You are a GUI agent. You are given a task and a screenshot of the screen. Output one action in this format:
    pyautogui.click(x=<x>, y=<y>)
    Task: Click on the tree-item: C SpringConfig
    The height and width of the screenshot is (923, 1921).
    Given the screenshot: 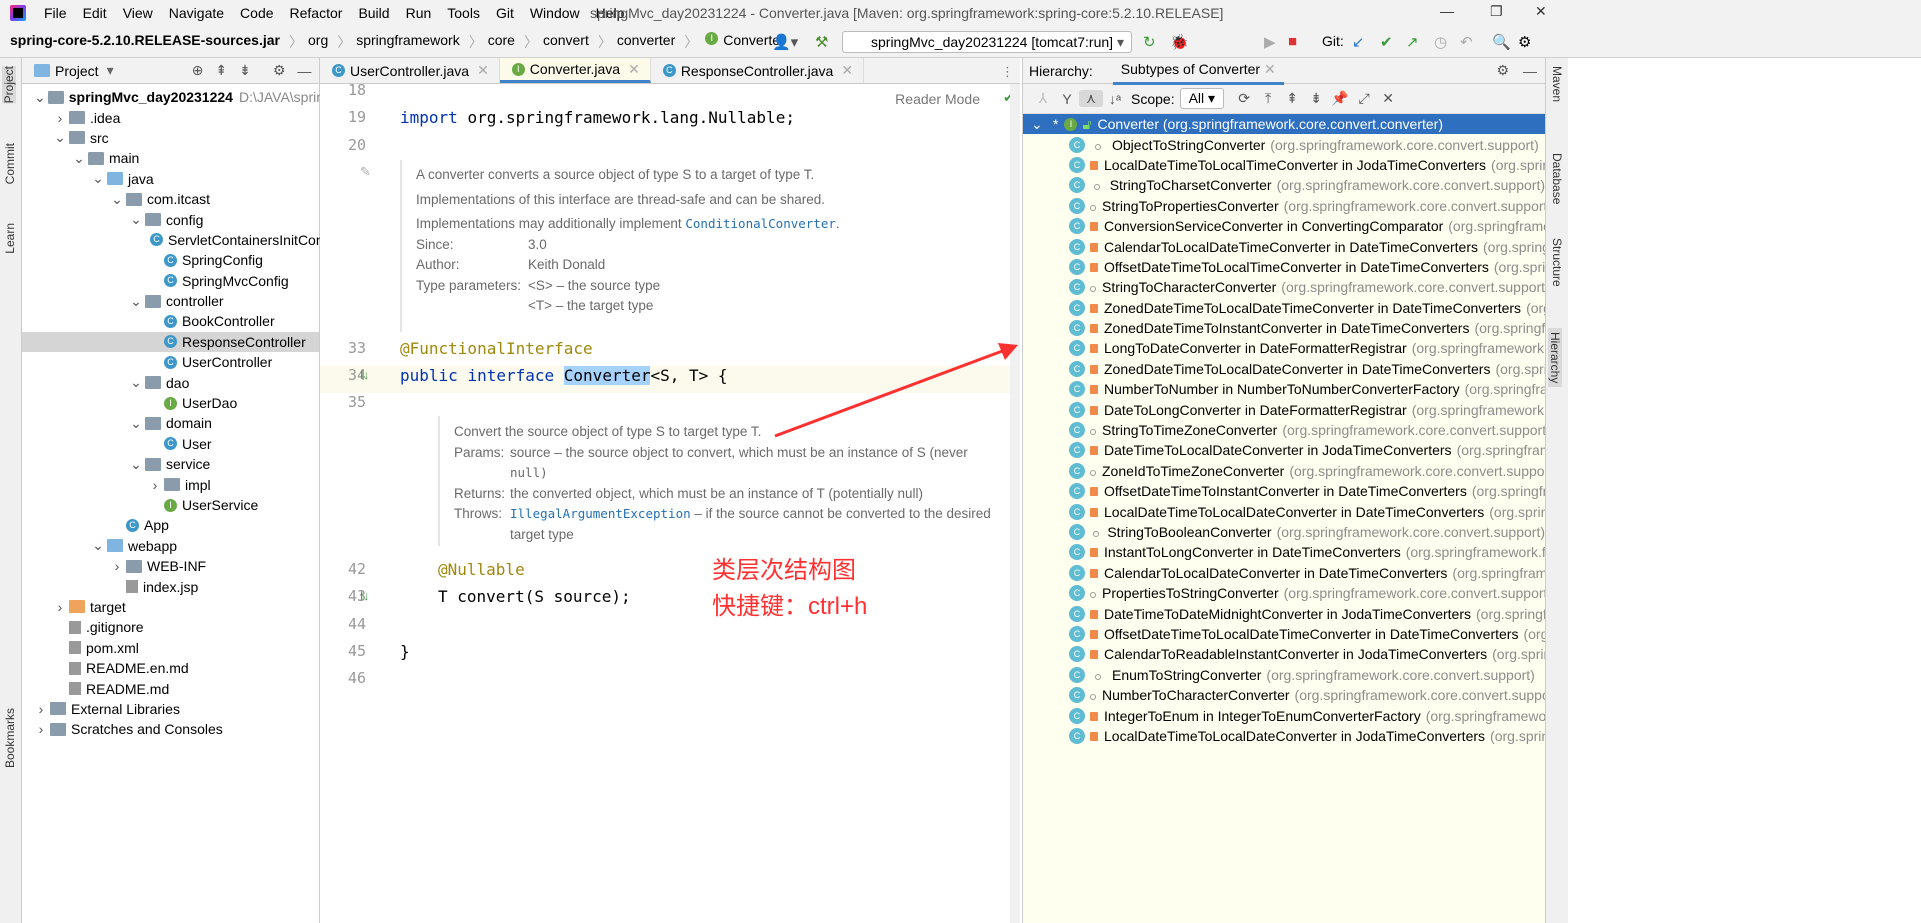 What is the action you would take?
    pyautogui.click(x=170, y=260)
    